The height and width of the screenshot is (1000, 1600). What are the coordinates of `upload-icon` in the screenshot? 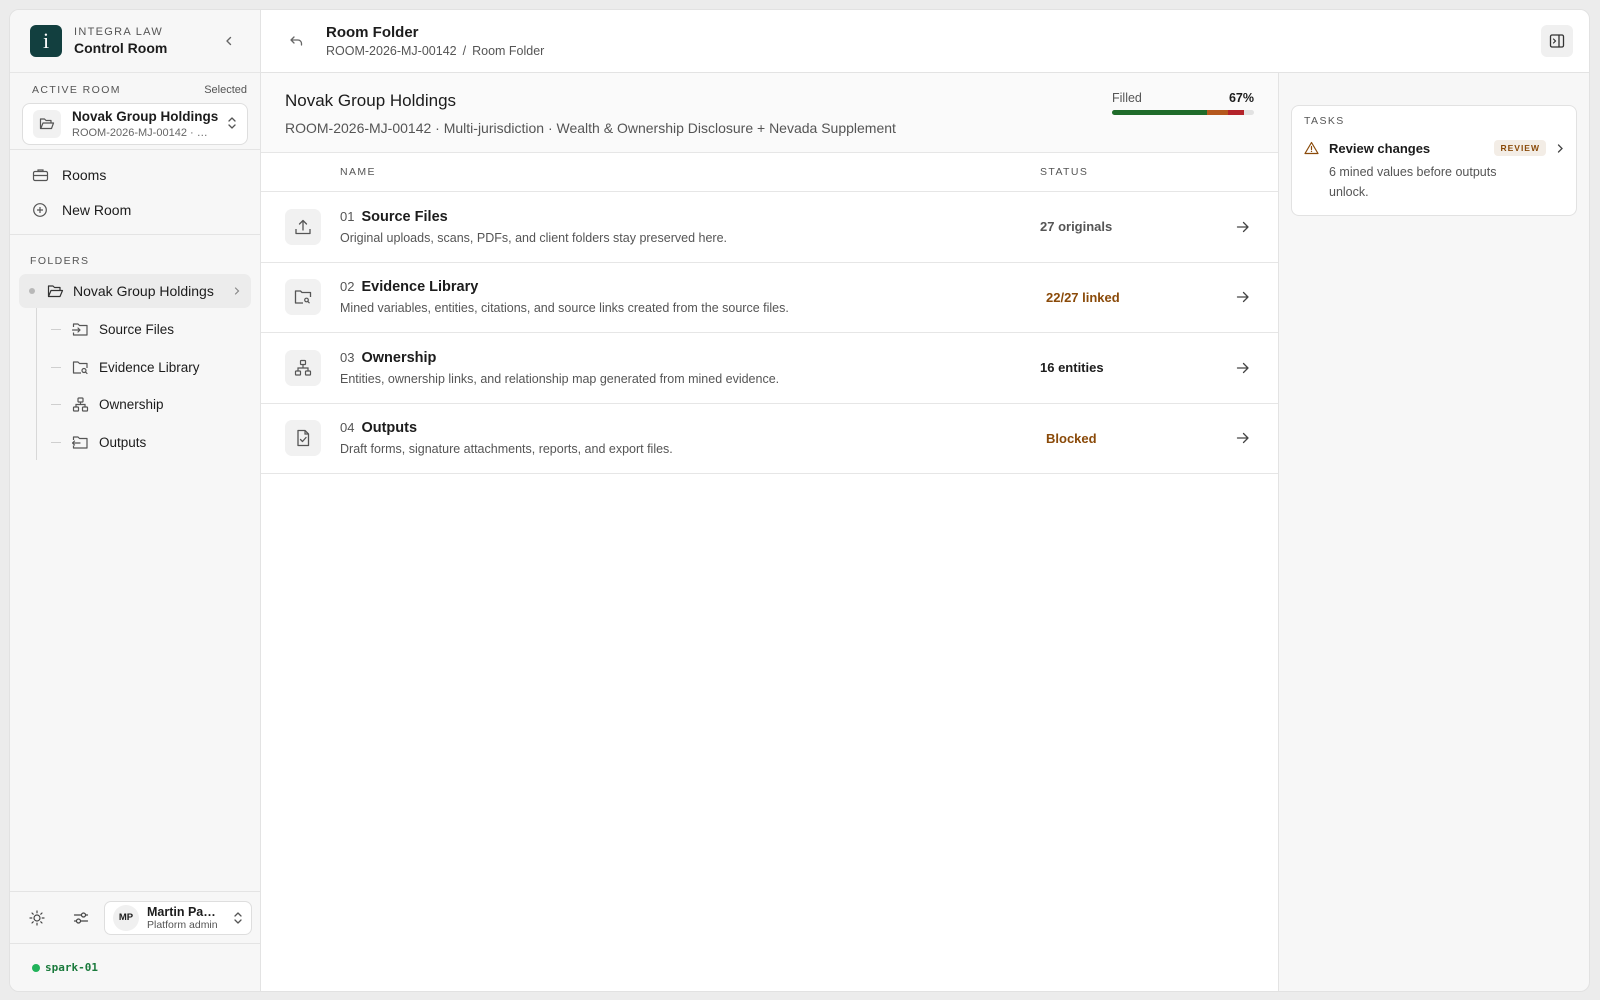 It's located at (303, 226).